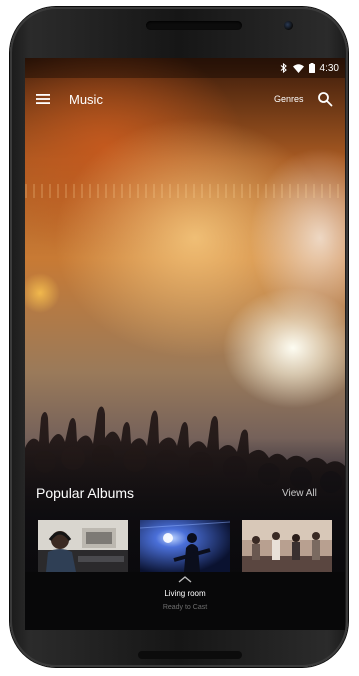 Image resolution: width=359 pixels, height=676 pixels. Describe the element at coordinates (194, 25) in the screenshot. I see `top-speaker` at that location.